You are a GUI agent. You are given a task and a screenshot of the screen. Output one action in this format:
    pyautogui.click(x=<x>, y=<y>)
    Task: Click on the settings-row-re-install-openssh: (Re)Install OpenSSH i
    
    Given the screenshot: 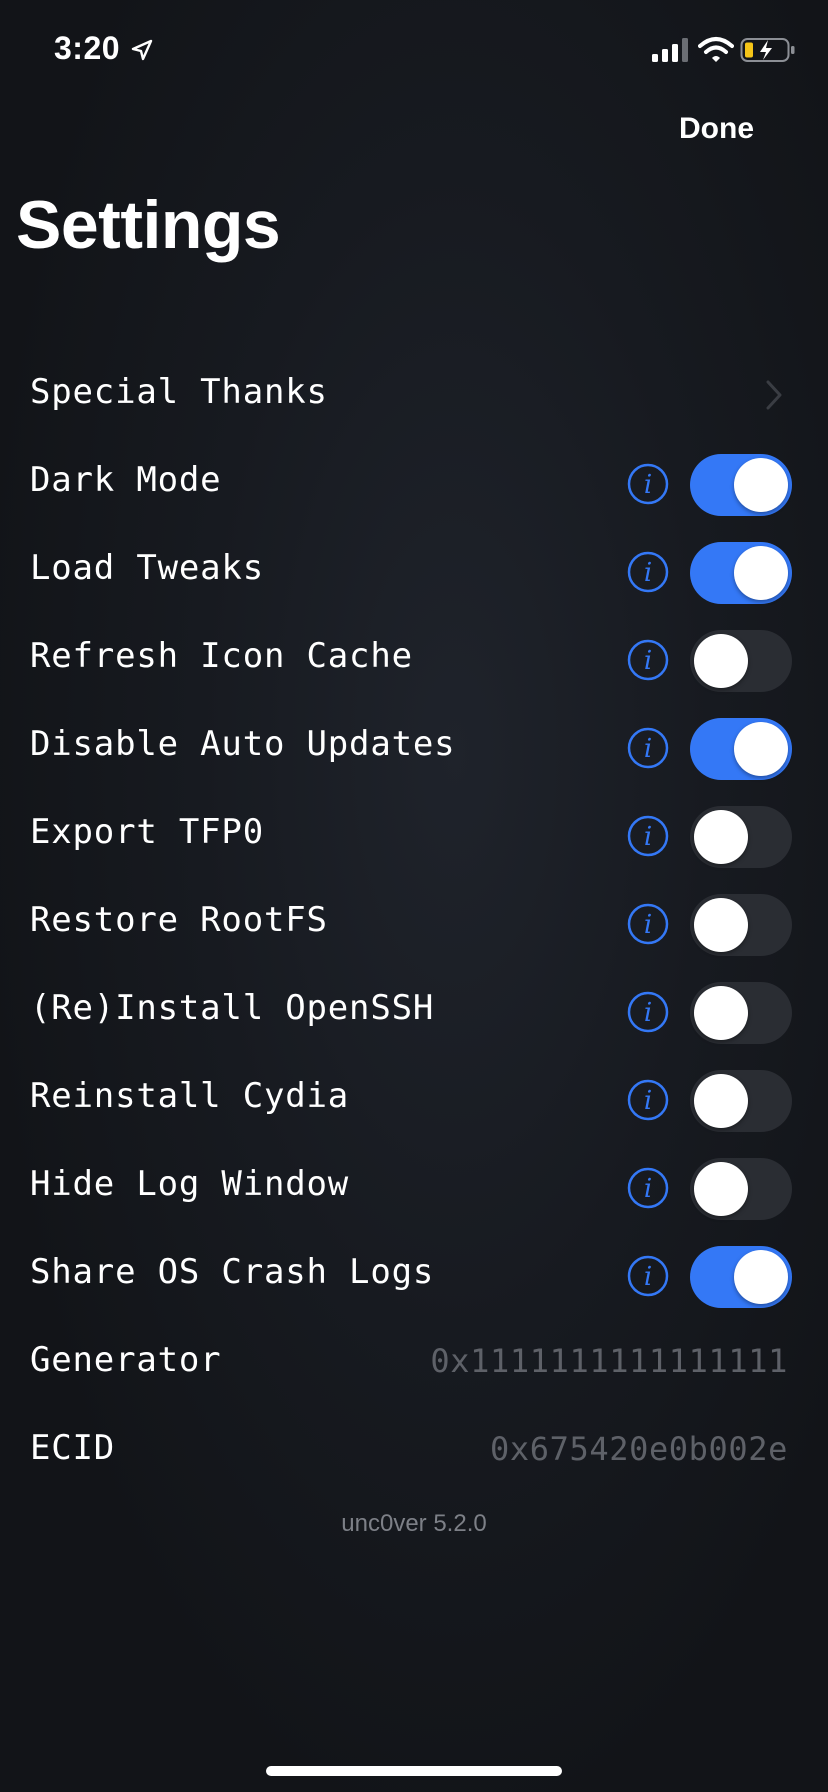 What is the action you would take?
    pyautogui.click(x=414, y=1012)
    